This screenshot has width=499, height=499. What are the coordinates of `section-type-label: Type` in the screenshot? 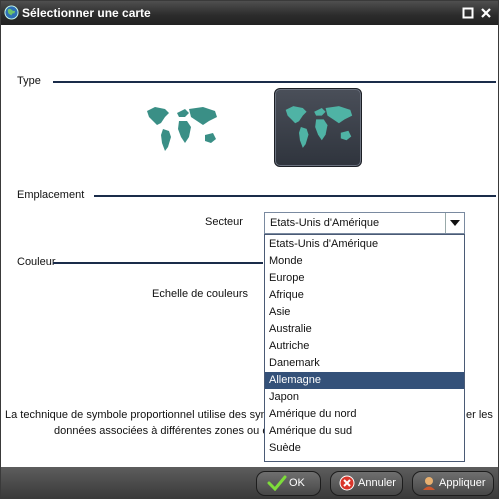 It's located at (29, 81).